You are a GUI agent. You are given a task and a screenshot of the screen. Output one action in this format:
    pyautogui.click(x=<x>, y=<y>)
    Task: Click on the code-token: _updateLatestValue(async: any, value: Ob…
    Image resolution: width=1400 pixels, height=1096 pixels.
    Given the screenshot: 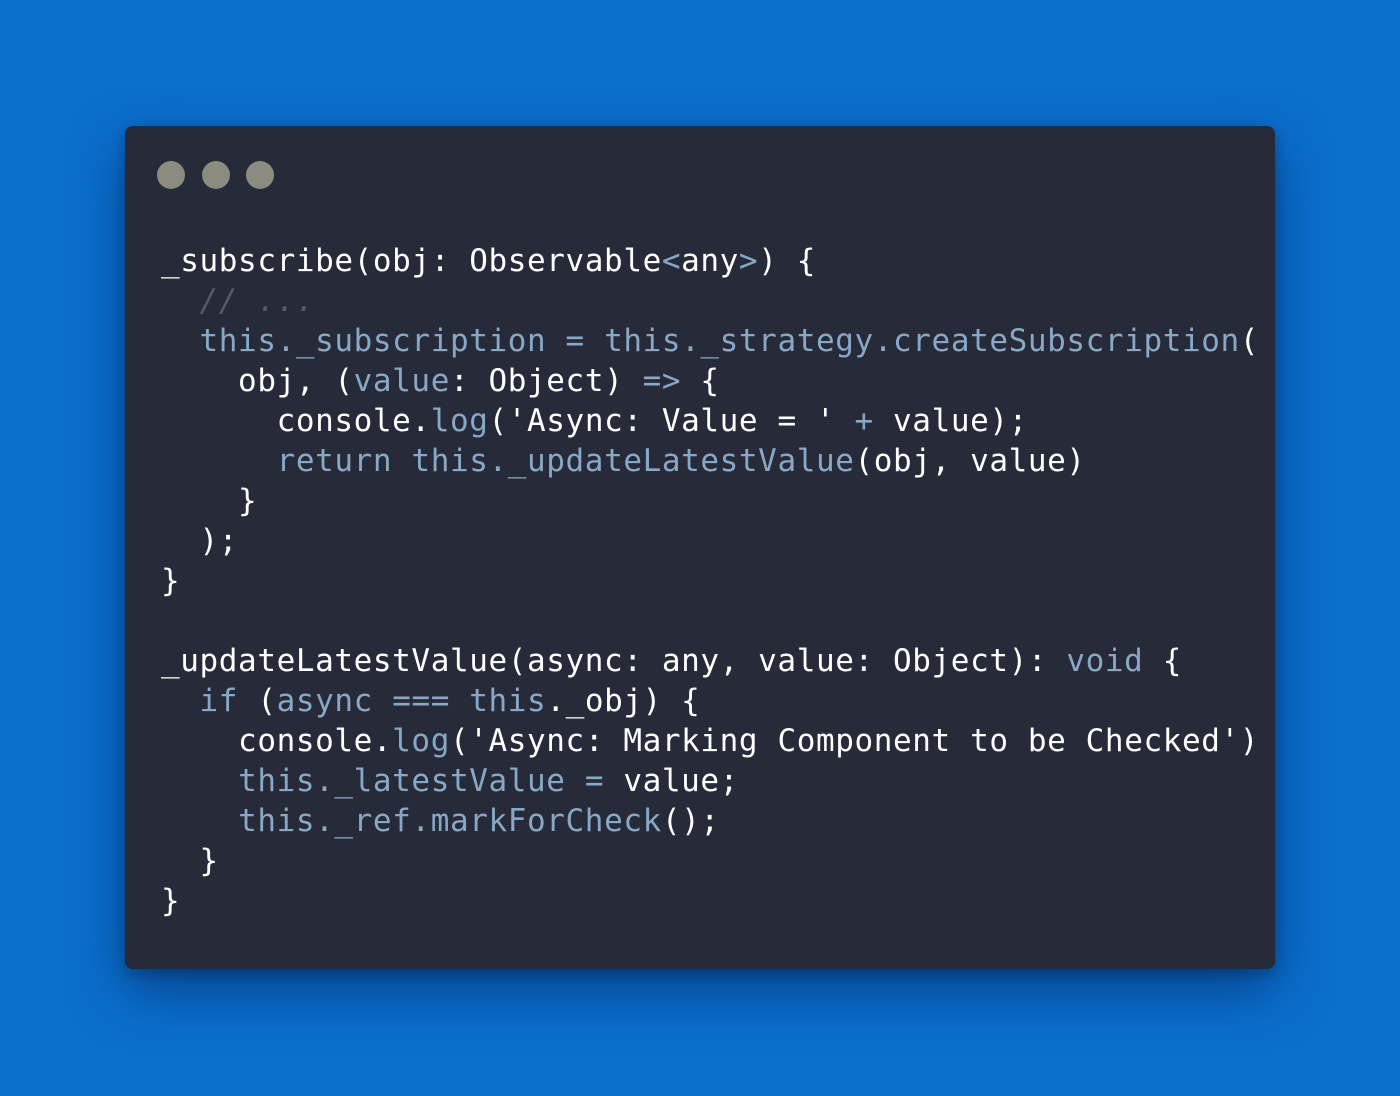 What is the action you would take?
    pyautogui.click(x=614, y=661)
    